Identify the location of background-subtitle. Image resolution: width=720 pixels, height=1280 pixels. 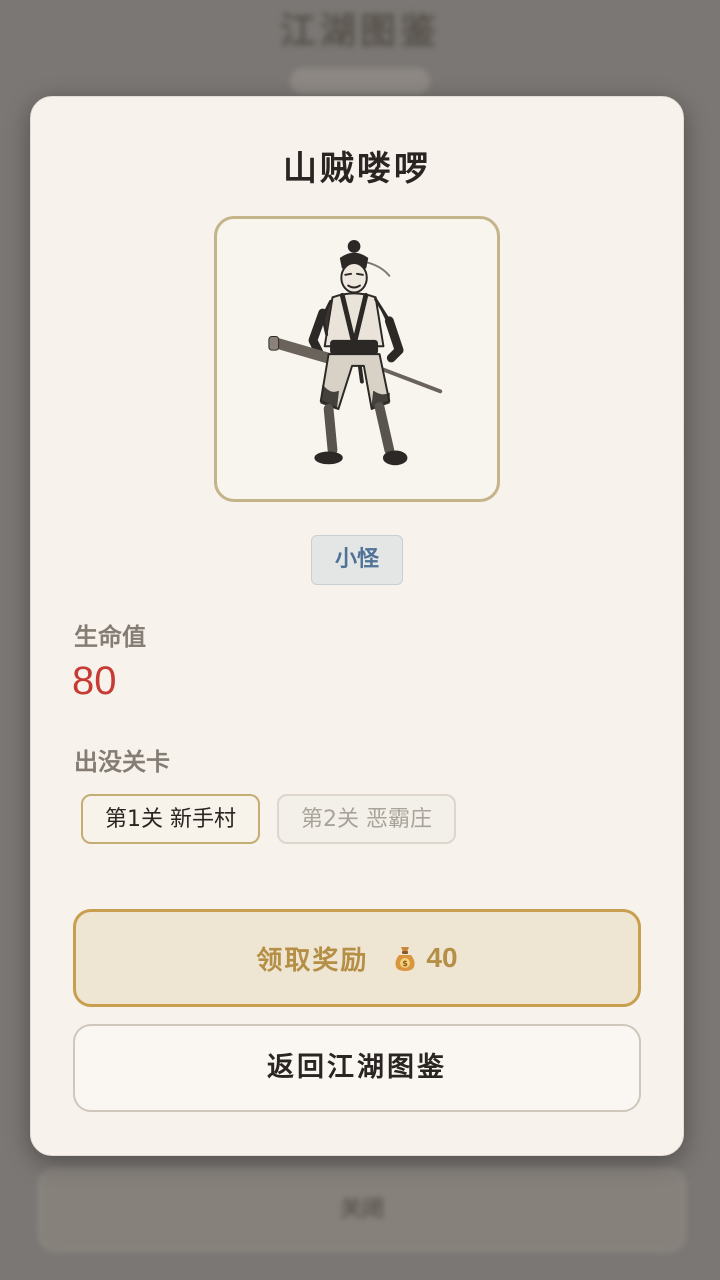
(360, 81).